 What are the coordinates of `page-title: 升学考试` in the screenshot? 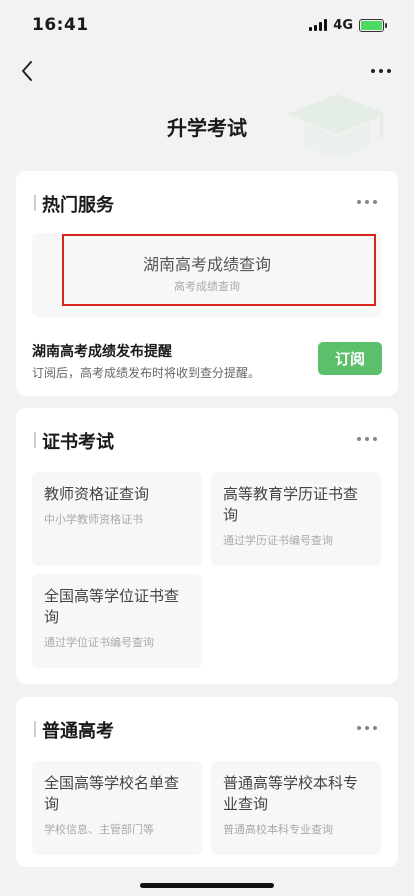 It's located at (207, 128).